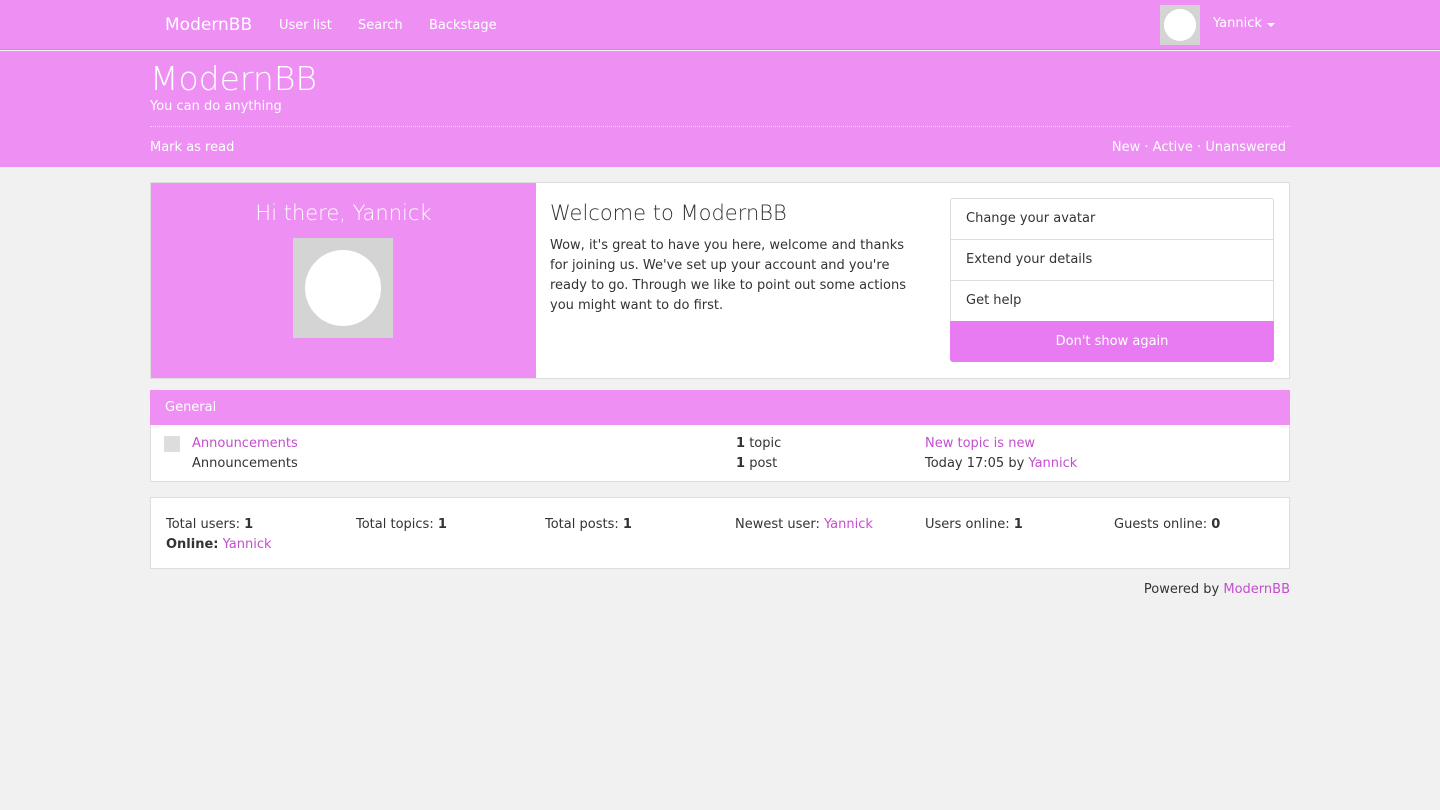 This screenshot has height=810, width=1440. I want to click on new-posts-link: New, so click(1126, 147).